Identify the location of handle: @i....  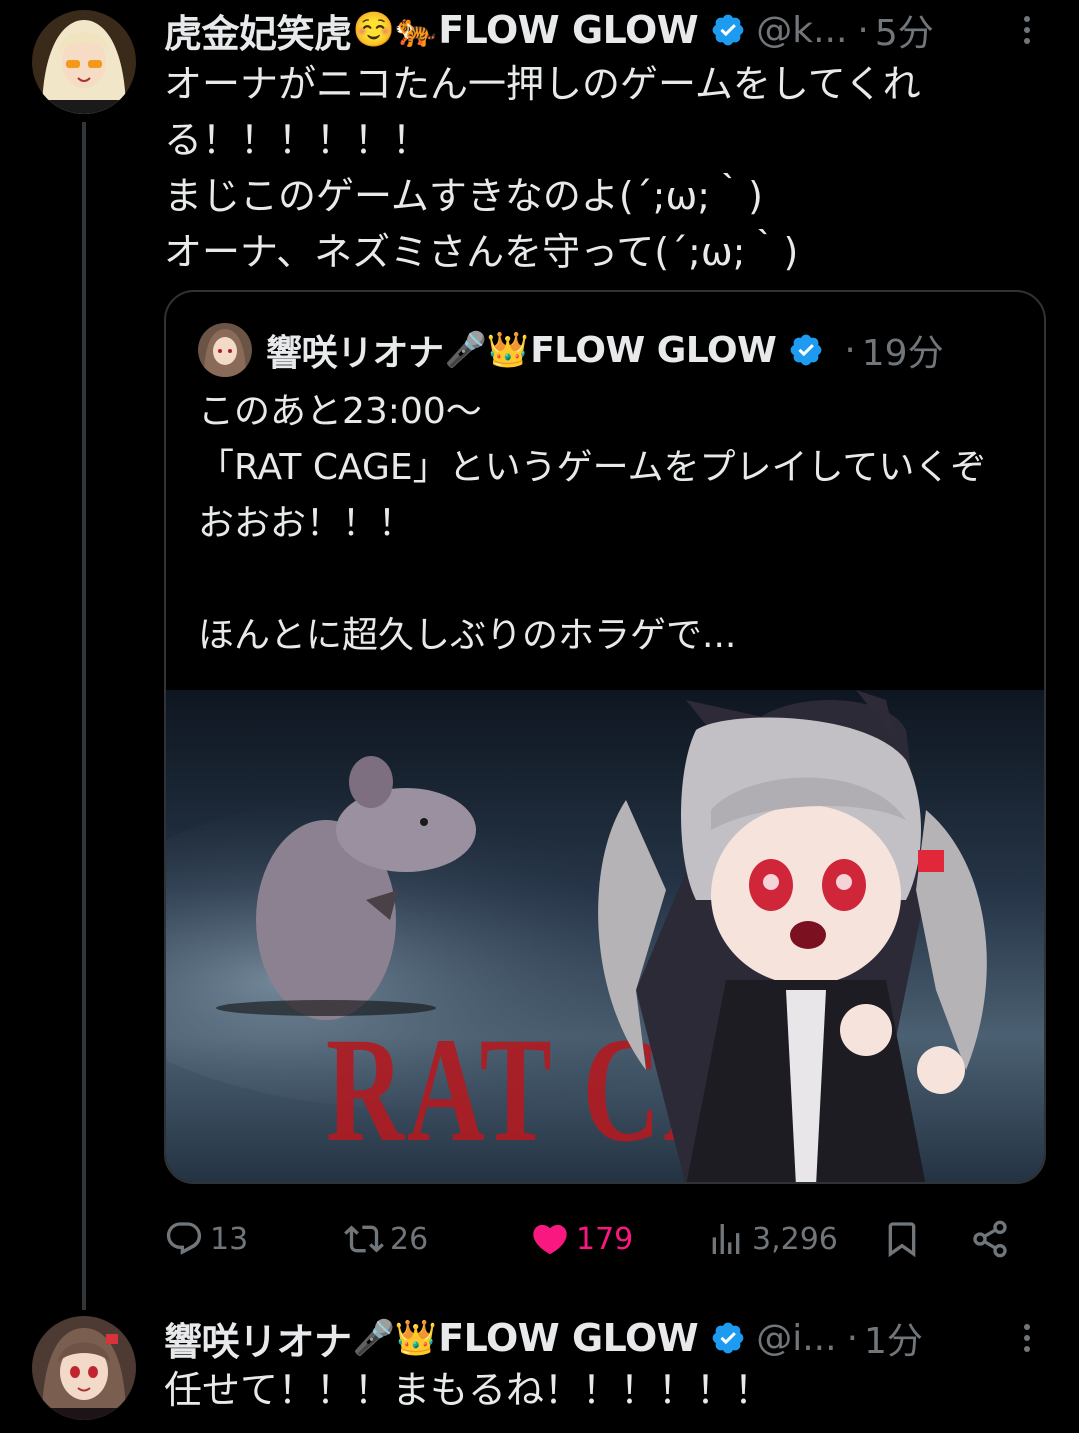
(796, 1338).